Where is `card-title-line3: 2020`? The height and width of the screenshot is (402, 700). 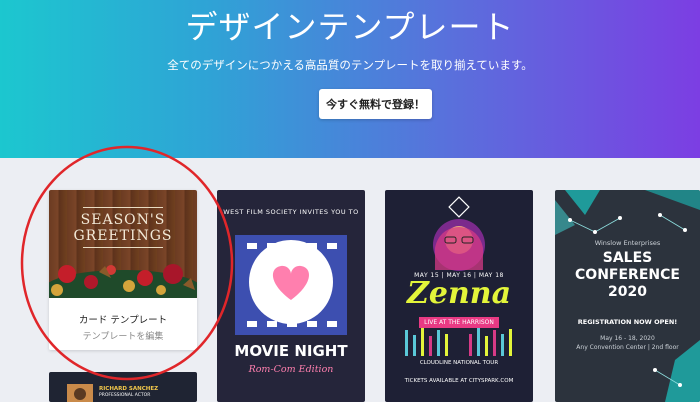
card-title-line3: 2020 is located at coordinates (627, 292).